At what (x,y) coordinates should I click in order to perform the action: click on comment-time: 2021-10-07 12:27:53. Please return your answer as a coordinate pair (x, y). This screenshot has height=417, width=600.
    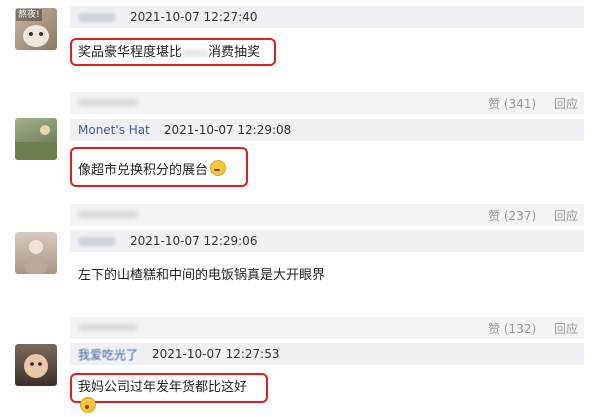
    Looking at the image, I should click on (216, 354).